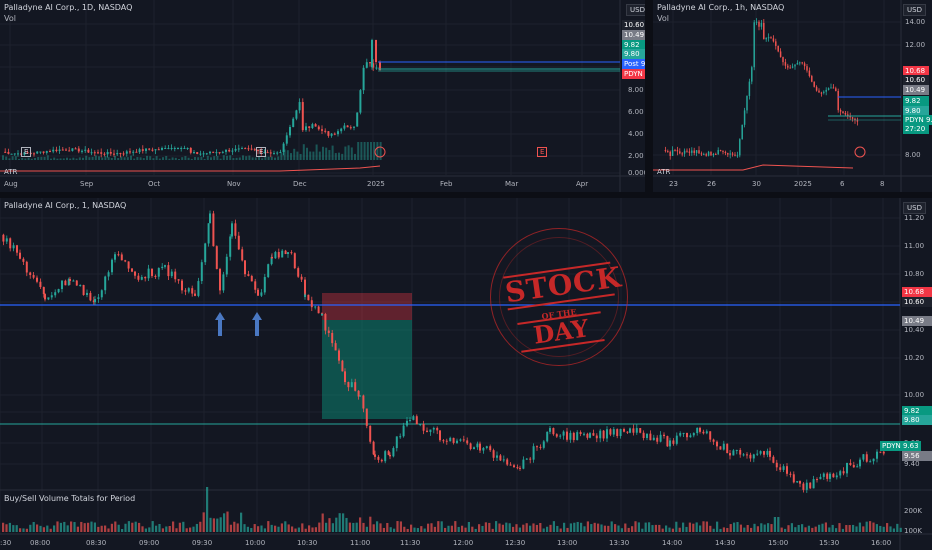 The image size is (932, 550). I want to click on hourly-currency-label: USD, so click(914, 10).